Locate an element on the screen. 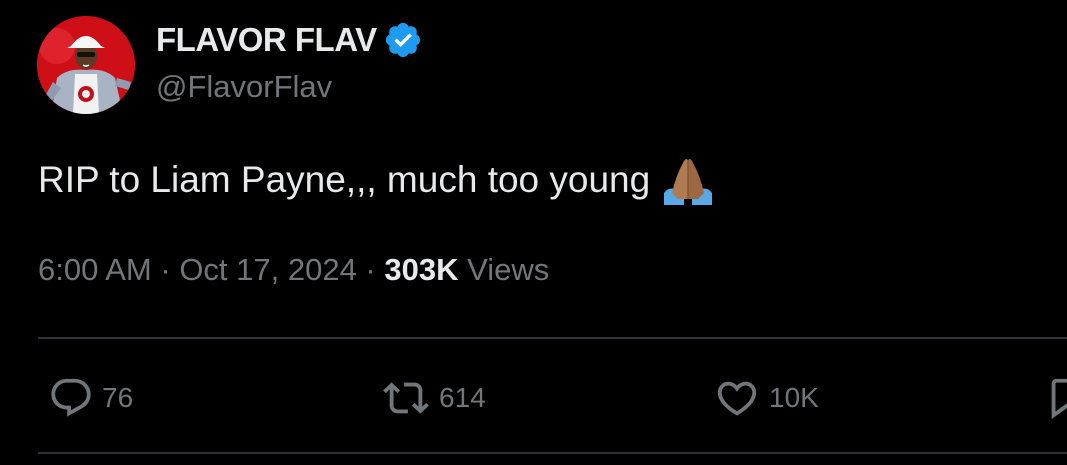 The height and width of the screenshot is (465, 1067). repost-count: 614 is located at coordinates (462, 397).